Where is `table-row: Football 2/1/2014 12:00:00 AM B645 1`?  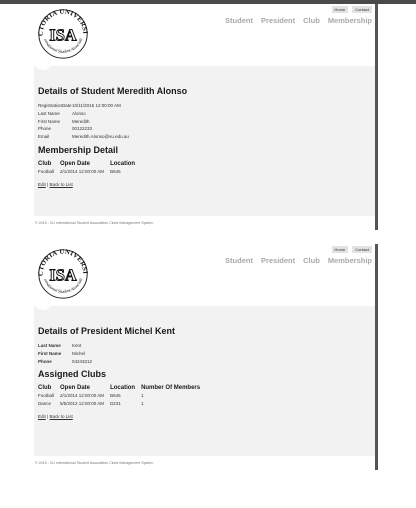 table-row: Football 2/1/2014 12:00:00 AM B645 1 is located at coordinates (122, 396).